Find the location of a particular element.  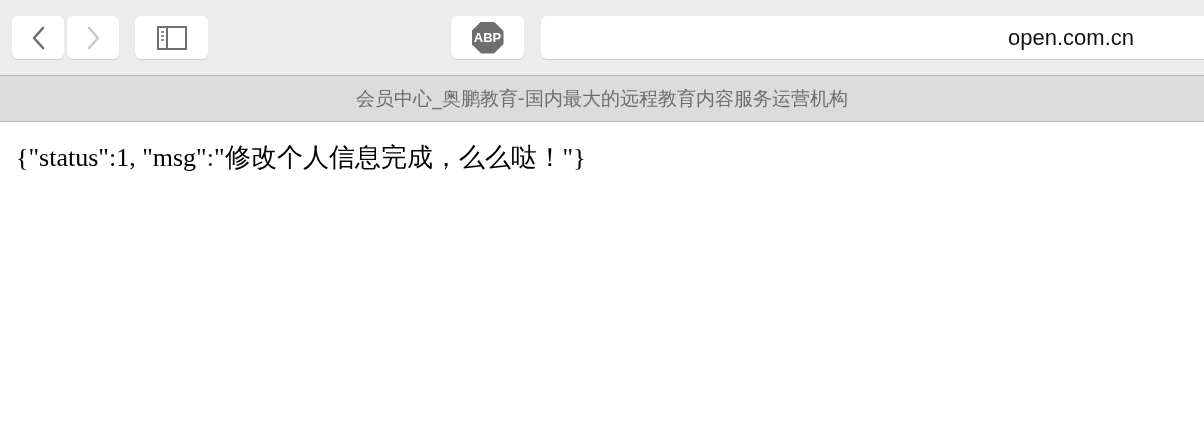

adblock-button: ABP is located at coordinates (487, 37).